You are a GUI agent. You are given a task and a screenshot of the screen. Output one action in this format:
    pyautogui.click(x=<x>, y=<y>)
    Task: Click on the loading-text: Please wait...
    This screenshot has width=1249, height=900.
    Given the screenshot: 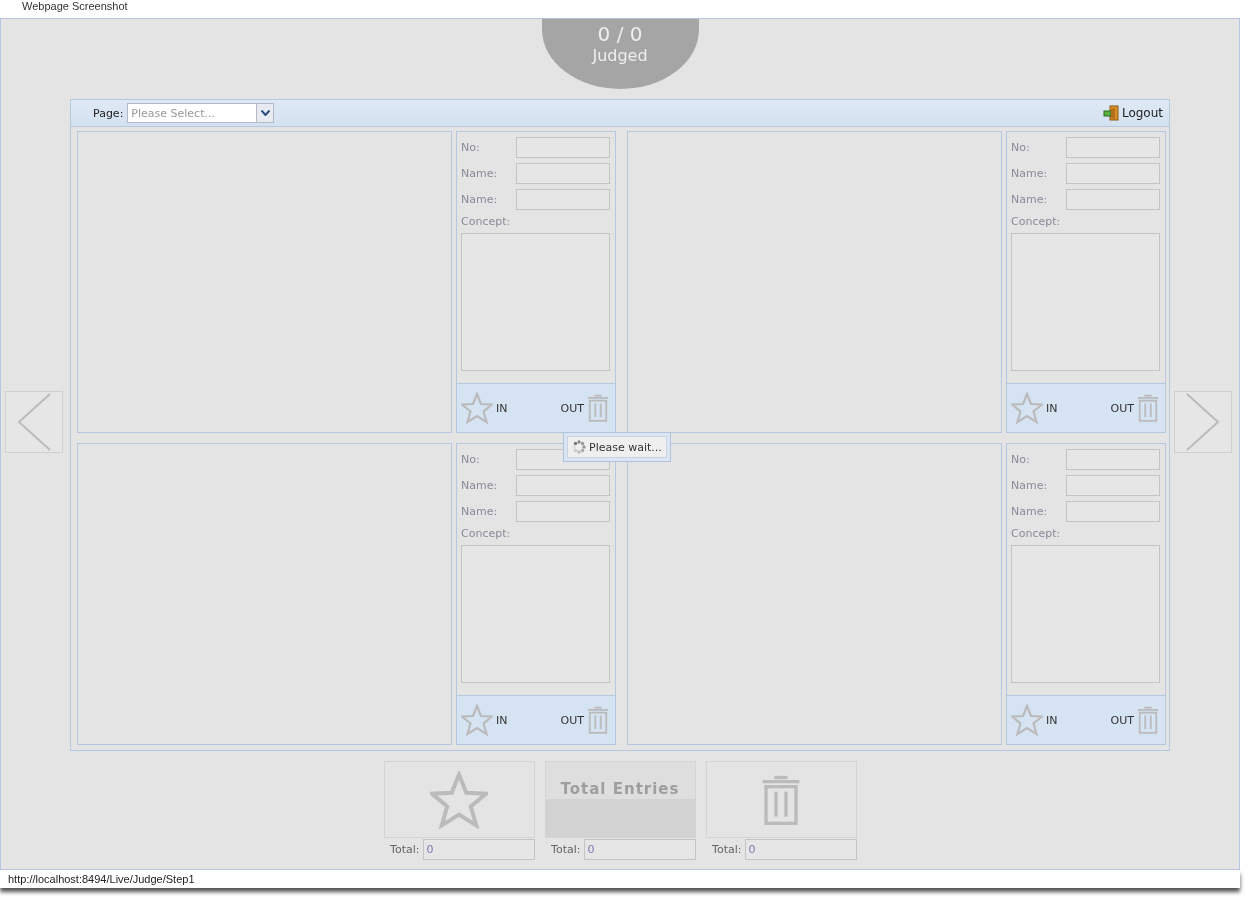 What is the action you would take?
    pyautogui.click(x=625, y=447)
    